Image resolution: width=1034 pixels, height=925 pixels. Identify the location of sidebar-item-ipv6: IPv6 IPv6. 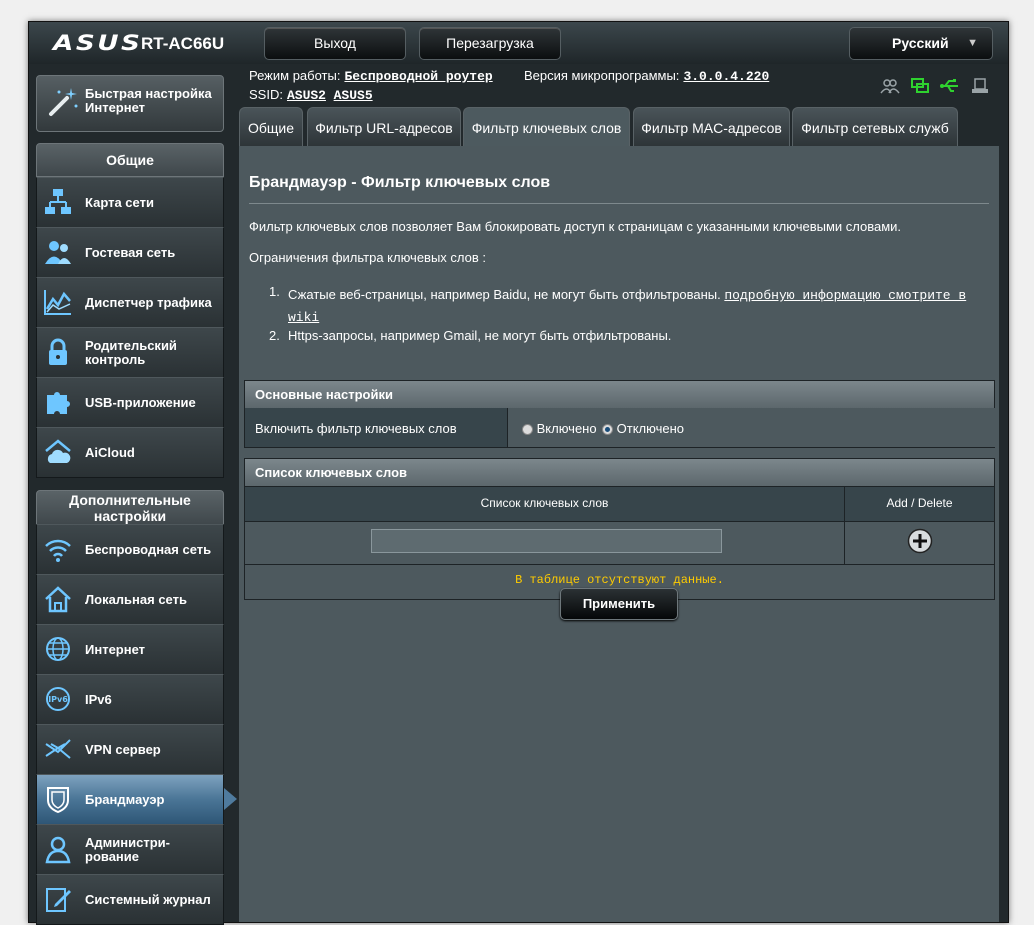
(130, 699).